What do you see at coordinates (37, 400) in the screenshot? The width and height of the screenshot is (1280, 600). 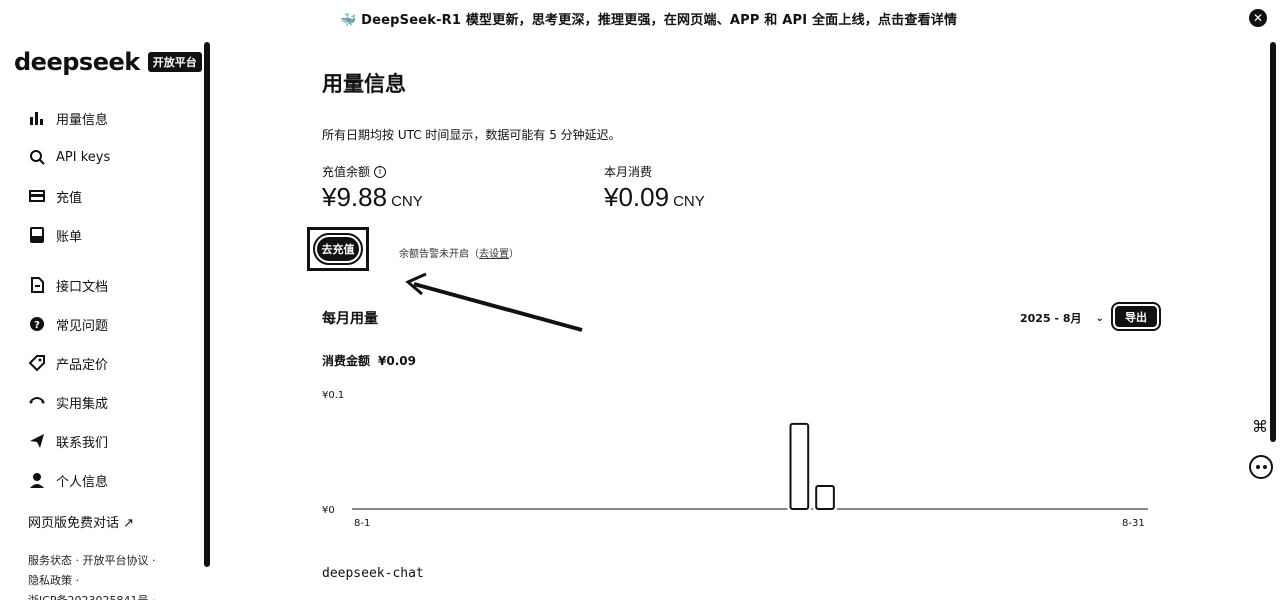 I see `integration-icon` at bounding box center [37, 400].